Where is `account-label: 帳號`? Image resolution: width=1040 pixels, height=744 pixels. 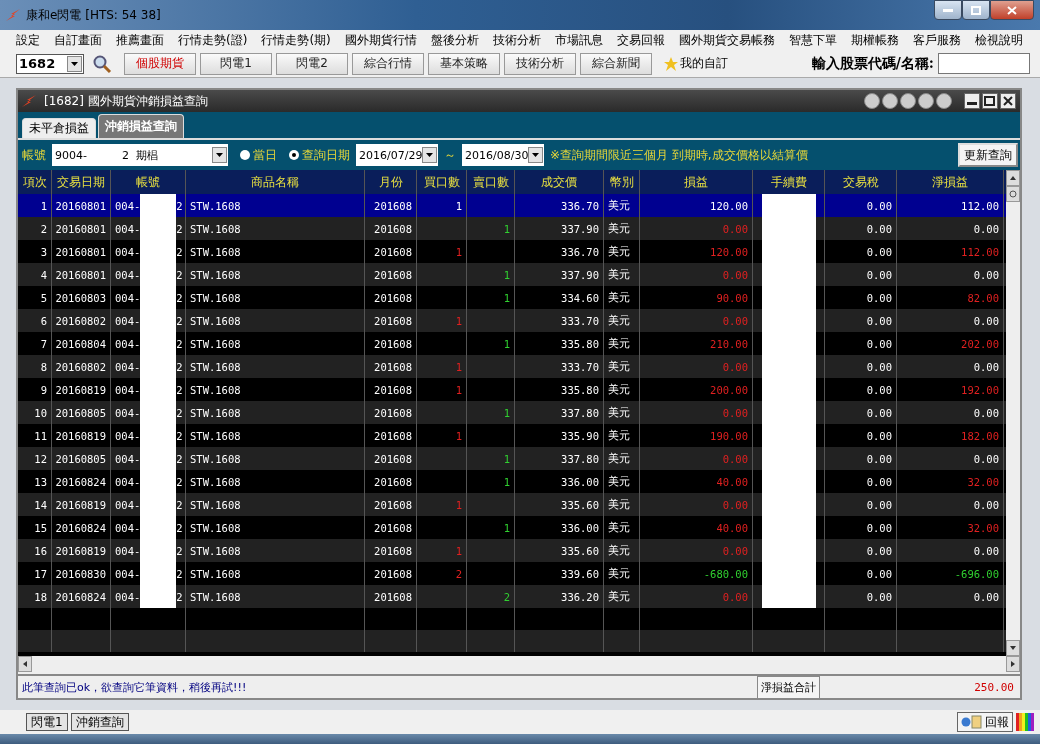
account-label: 帳號 is located at coordinates (34, 155).